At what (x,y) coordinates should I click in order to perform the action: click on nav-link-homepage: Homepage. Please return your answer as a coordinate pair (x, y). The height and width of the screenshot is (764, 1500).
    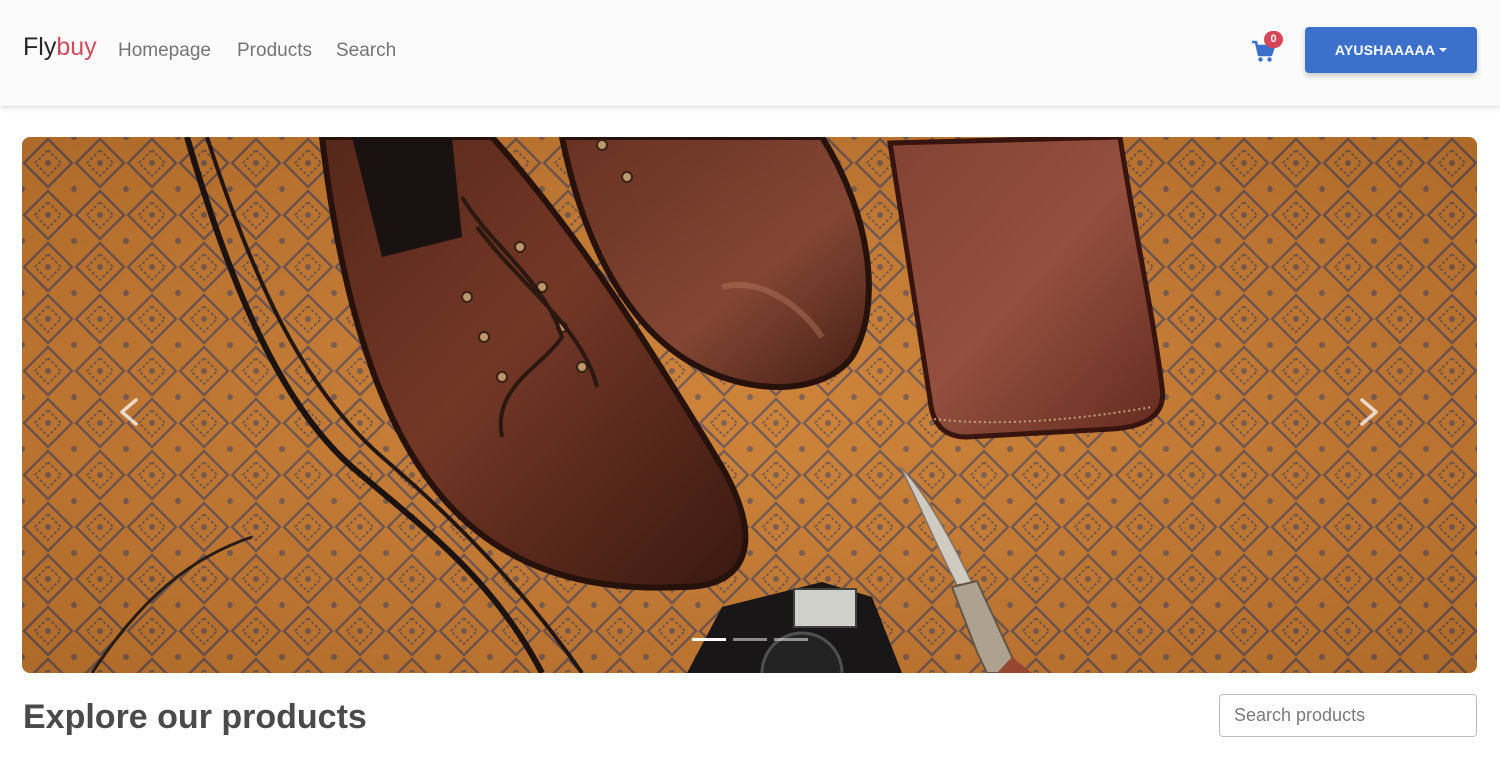
    Looking at the image, I should click on (164, 51).